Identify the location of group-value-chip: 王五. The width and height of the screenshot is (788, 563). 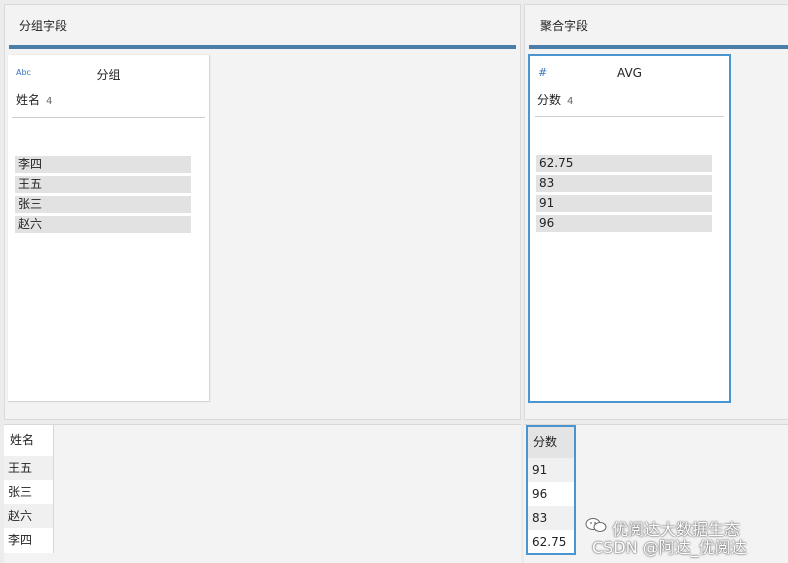
(103, 184).